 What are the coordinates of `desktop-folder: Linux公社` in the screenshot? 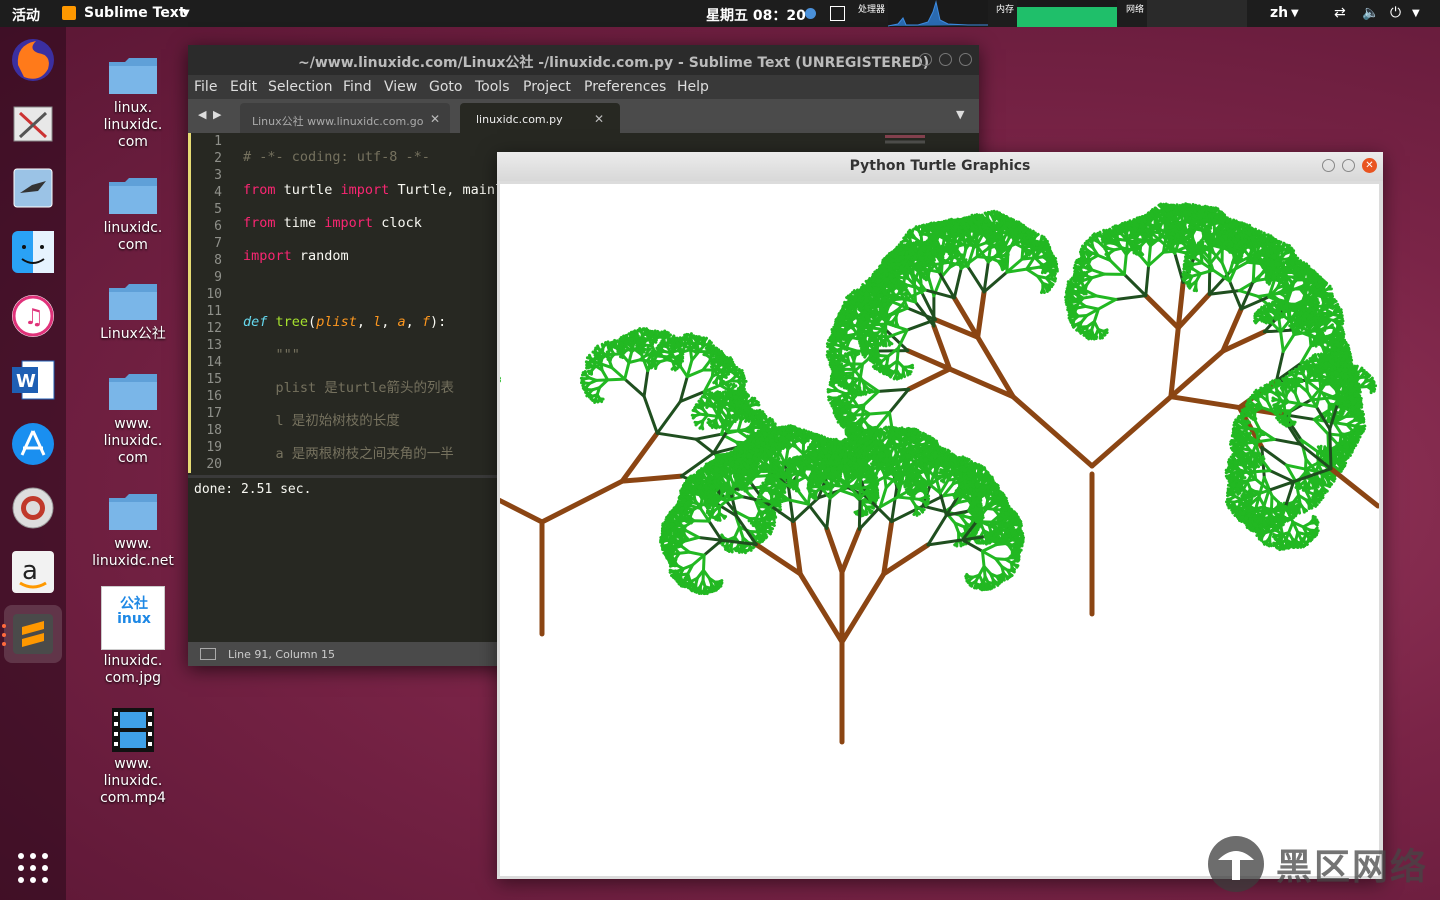 It's located at (133, 312).